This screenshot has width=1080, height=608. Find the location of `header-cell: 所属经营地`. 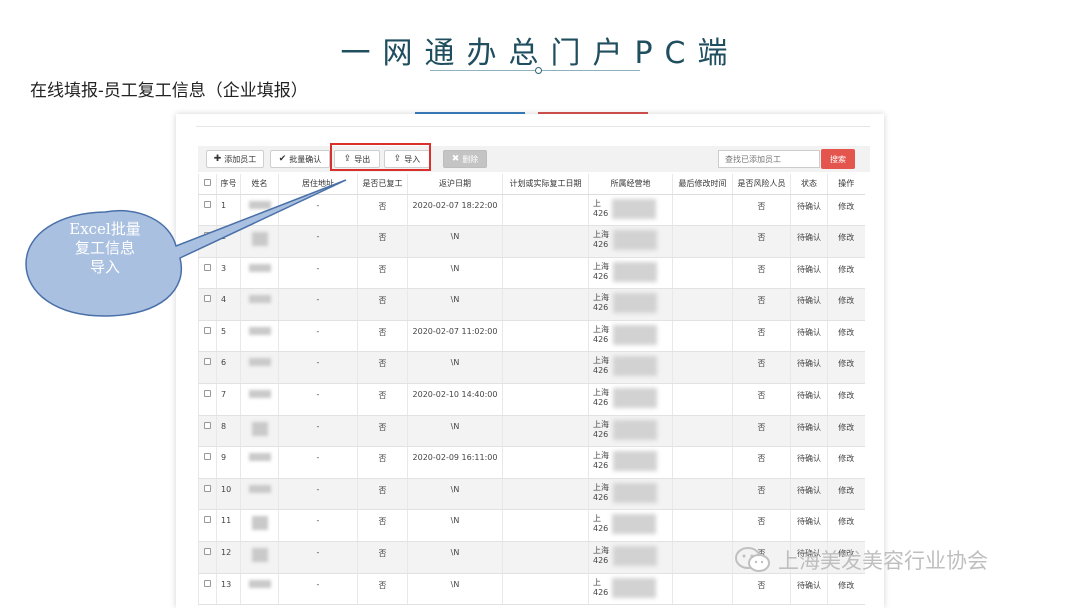

header-cell: 所属经营地 is located at coordinates (630, 184).